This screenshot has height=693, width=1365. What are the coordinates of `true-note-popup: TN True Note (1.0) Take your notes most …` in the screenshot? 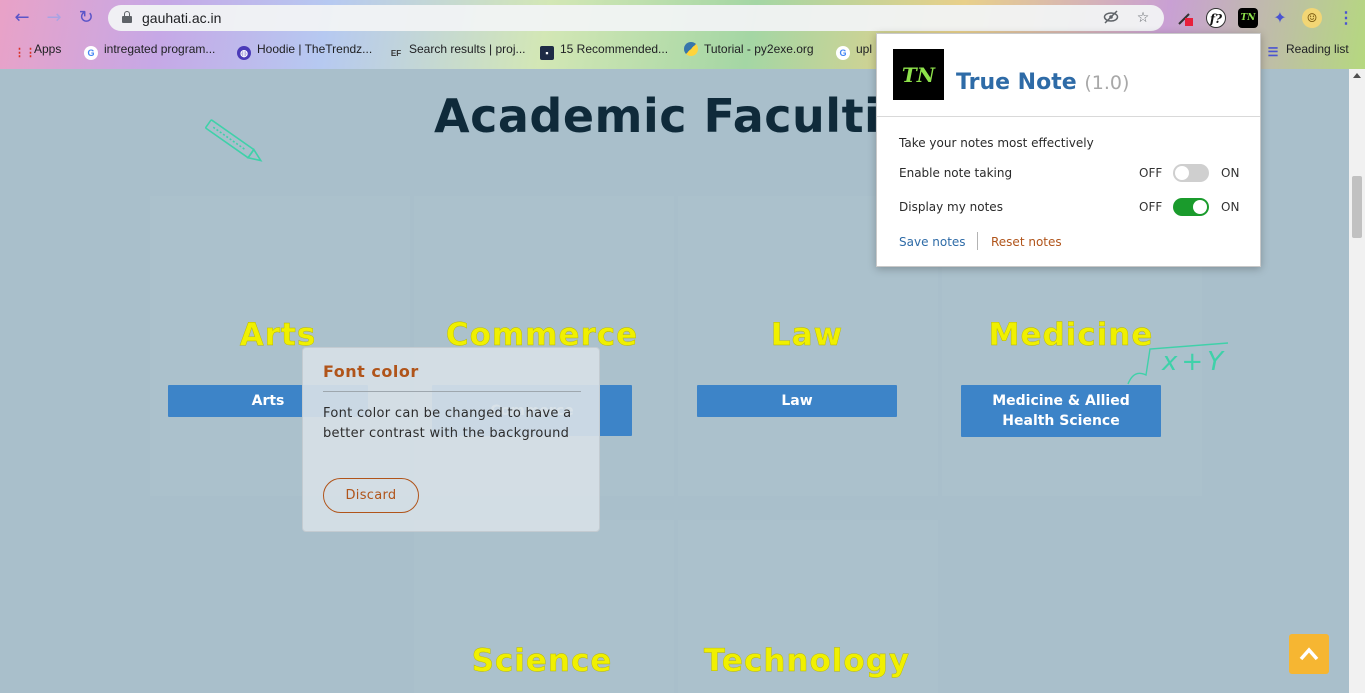 It's located at (1068, 150).